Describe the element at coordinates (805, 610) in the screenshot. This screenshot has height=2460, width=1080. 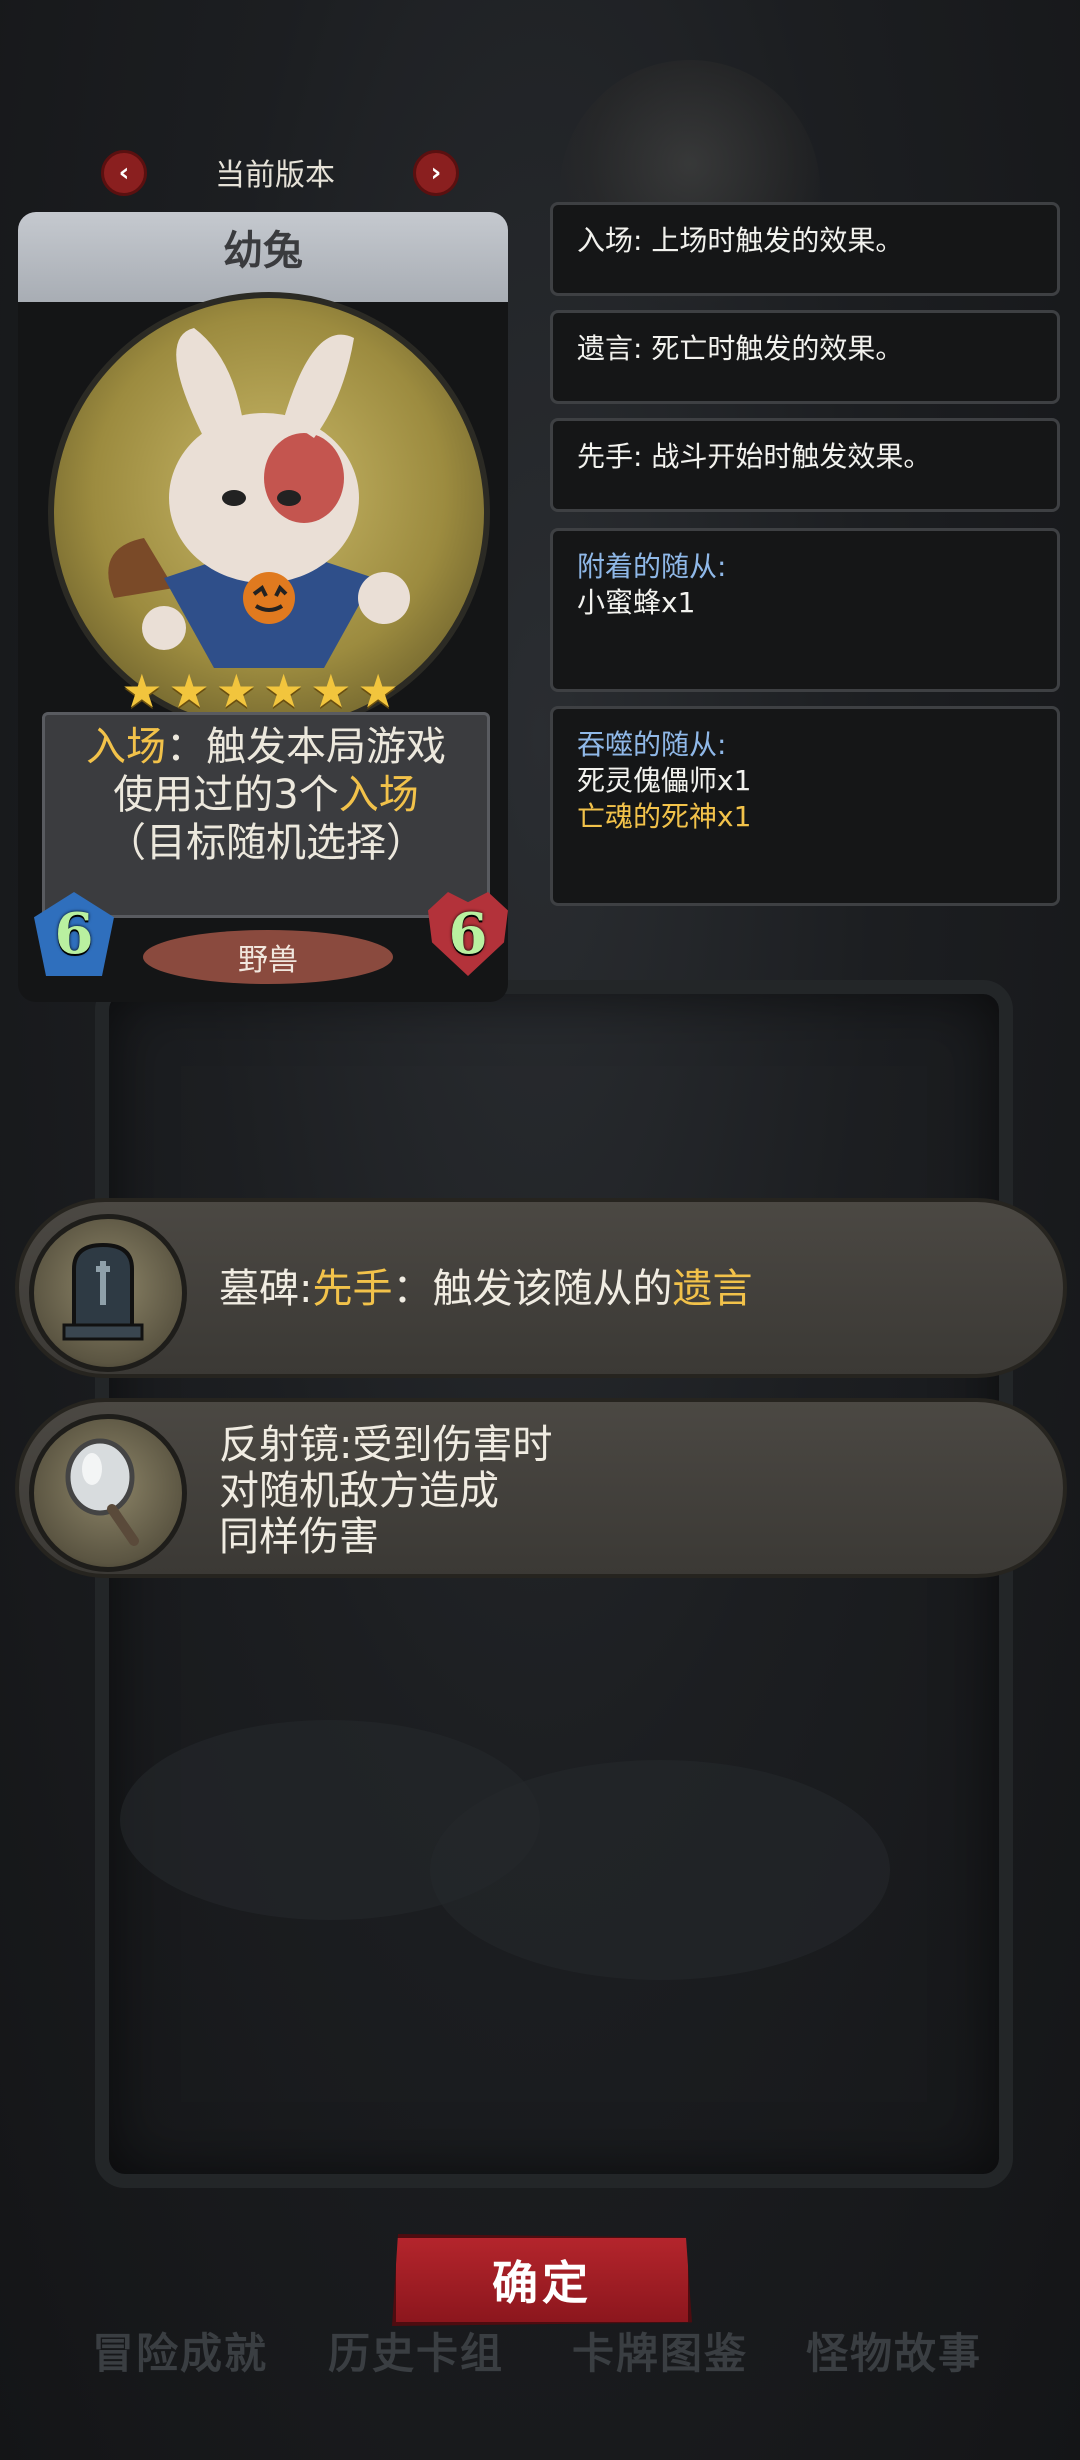
I see `attached-minions-box: 附着的随从: 小蜜蜂x1` at that location.